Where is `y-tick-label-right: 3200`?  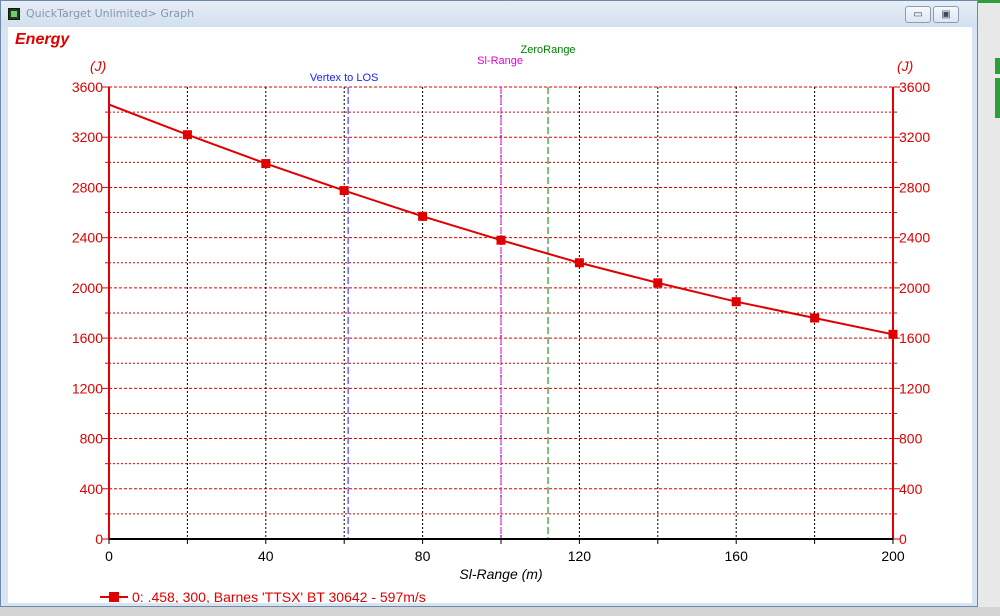 y-tick-label-right: 3200 is located at coordinates (914, 137).